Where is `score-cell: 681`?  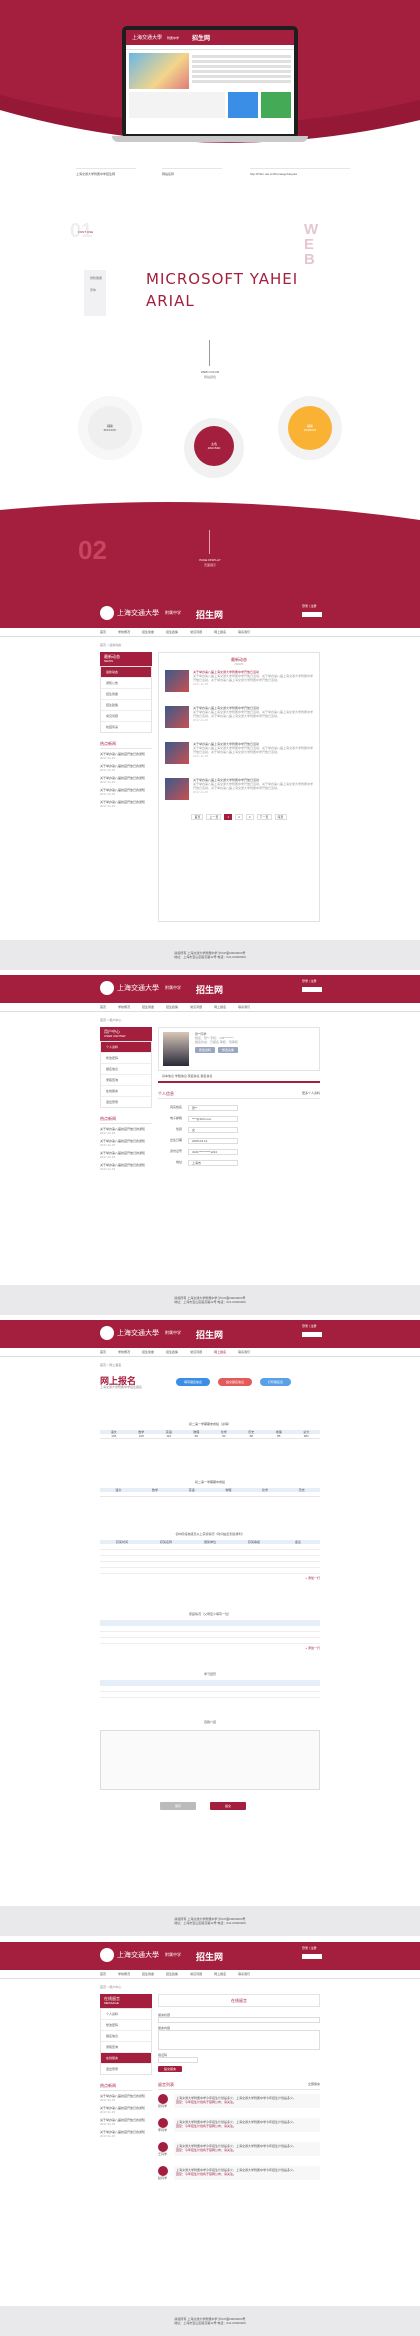 score-cell: 681 is located at coordinates (307, 1436).